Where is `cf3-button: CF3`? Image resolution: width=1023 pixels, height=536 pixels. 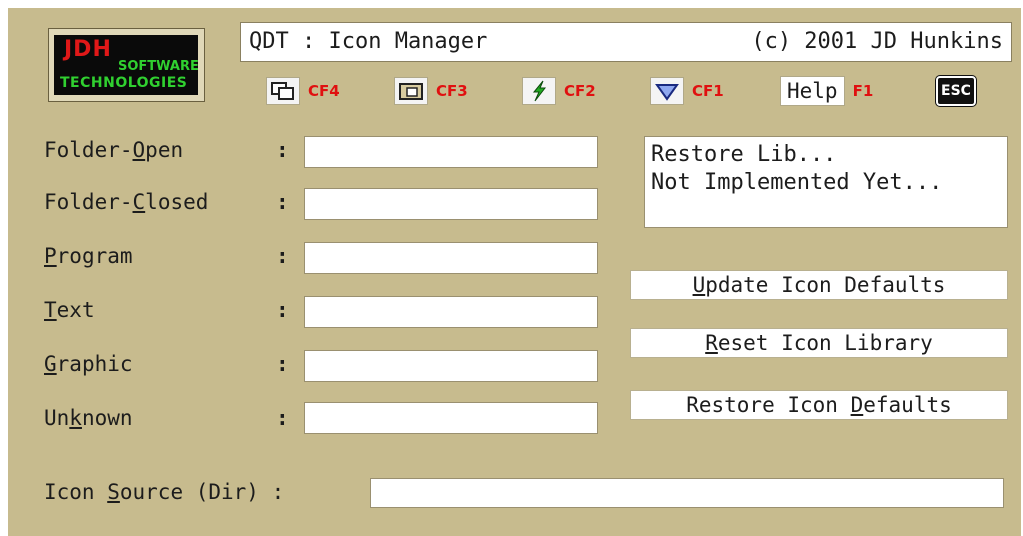 cf3-button: CF3 is located at coordinates (431, 91).